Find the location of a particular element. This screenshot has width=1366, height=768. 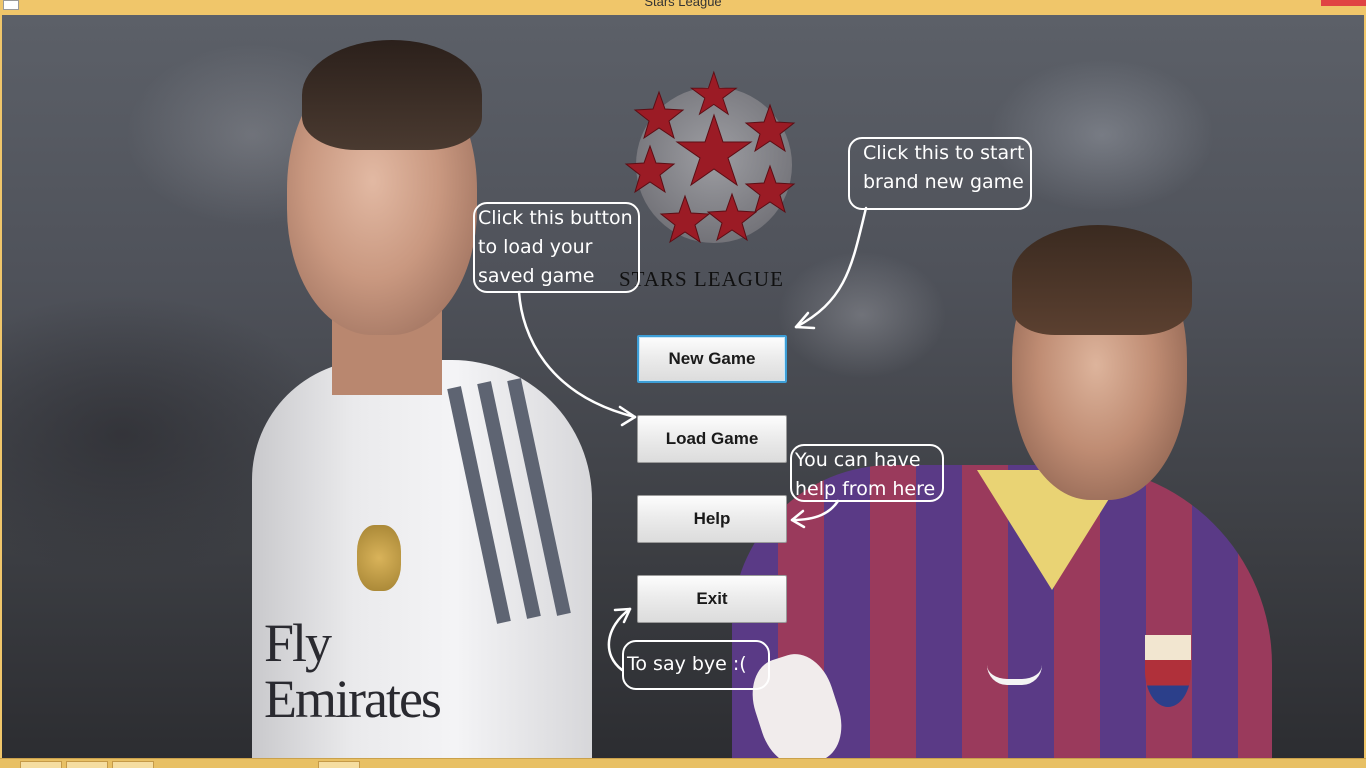

stars-league-title: STARS LEAGUE is located at coordinates (701, 279).